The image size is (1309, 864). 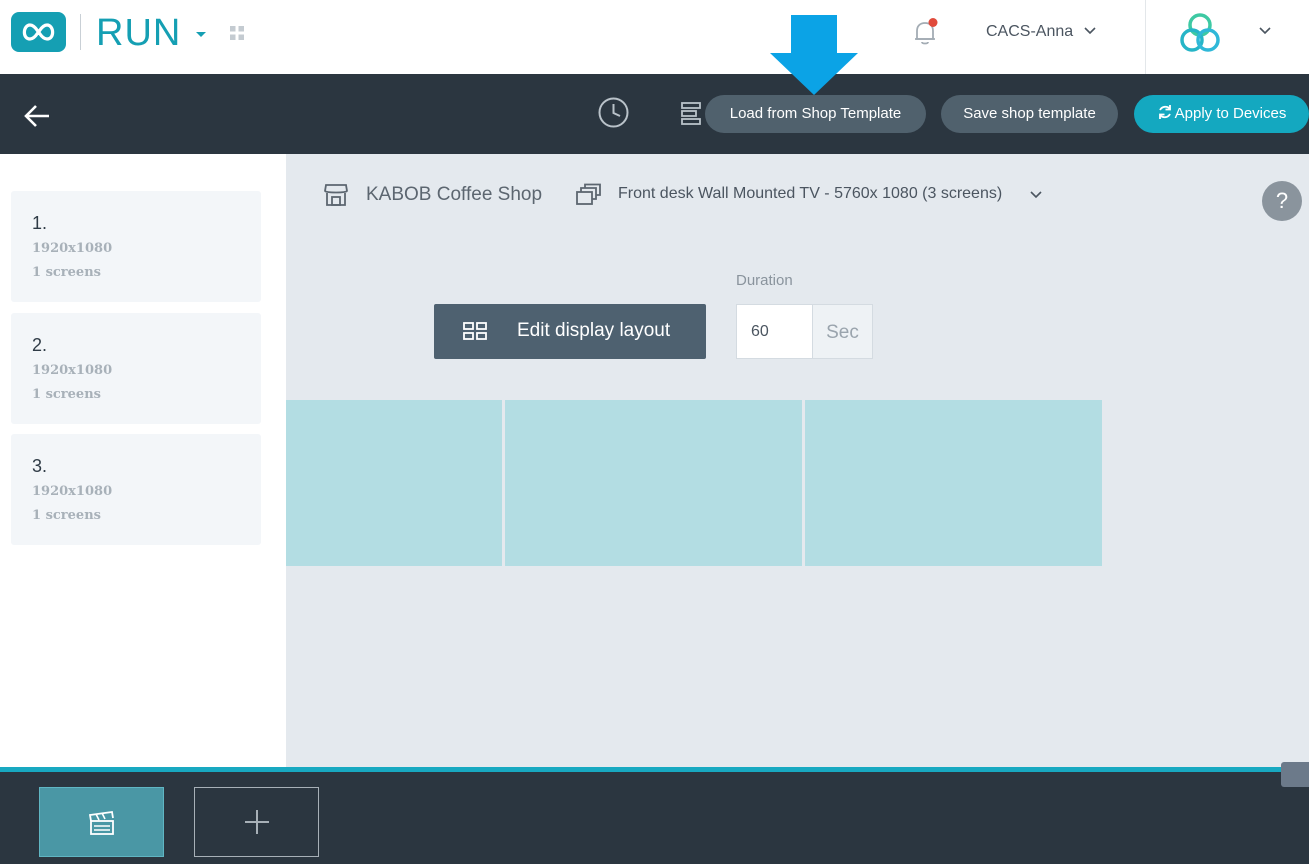 I want to click on display-screens-icon, so click(x=588, y=194).